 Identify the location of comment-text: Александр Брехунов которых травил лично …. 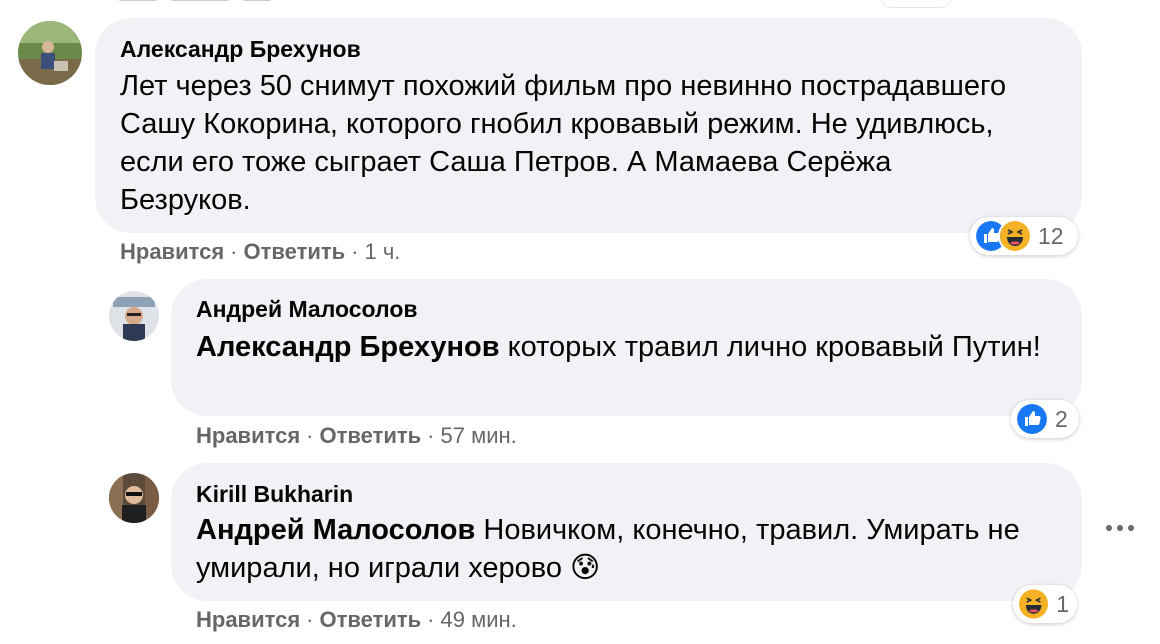
(626, 347).